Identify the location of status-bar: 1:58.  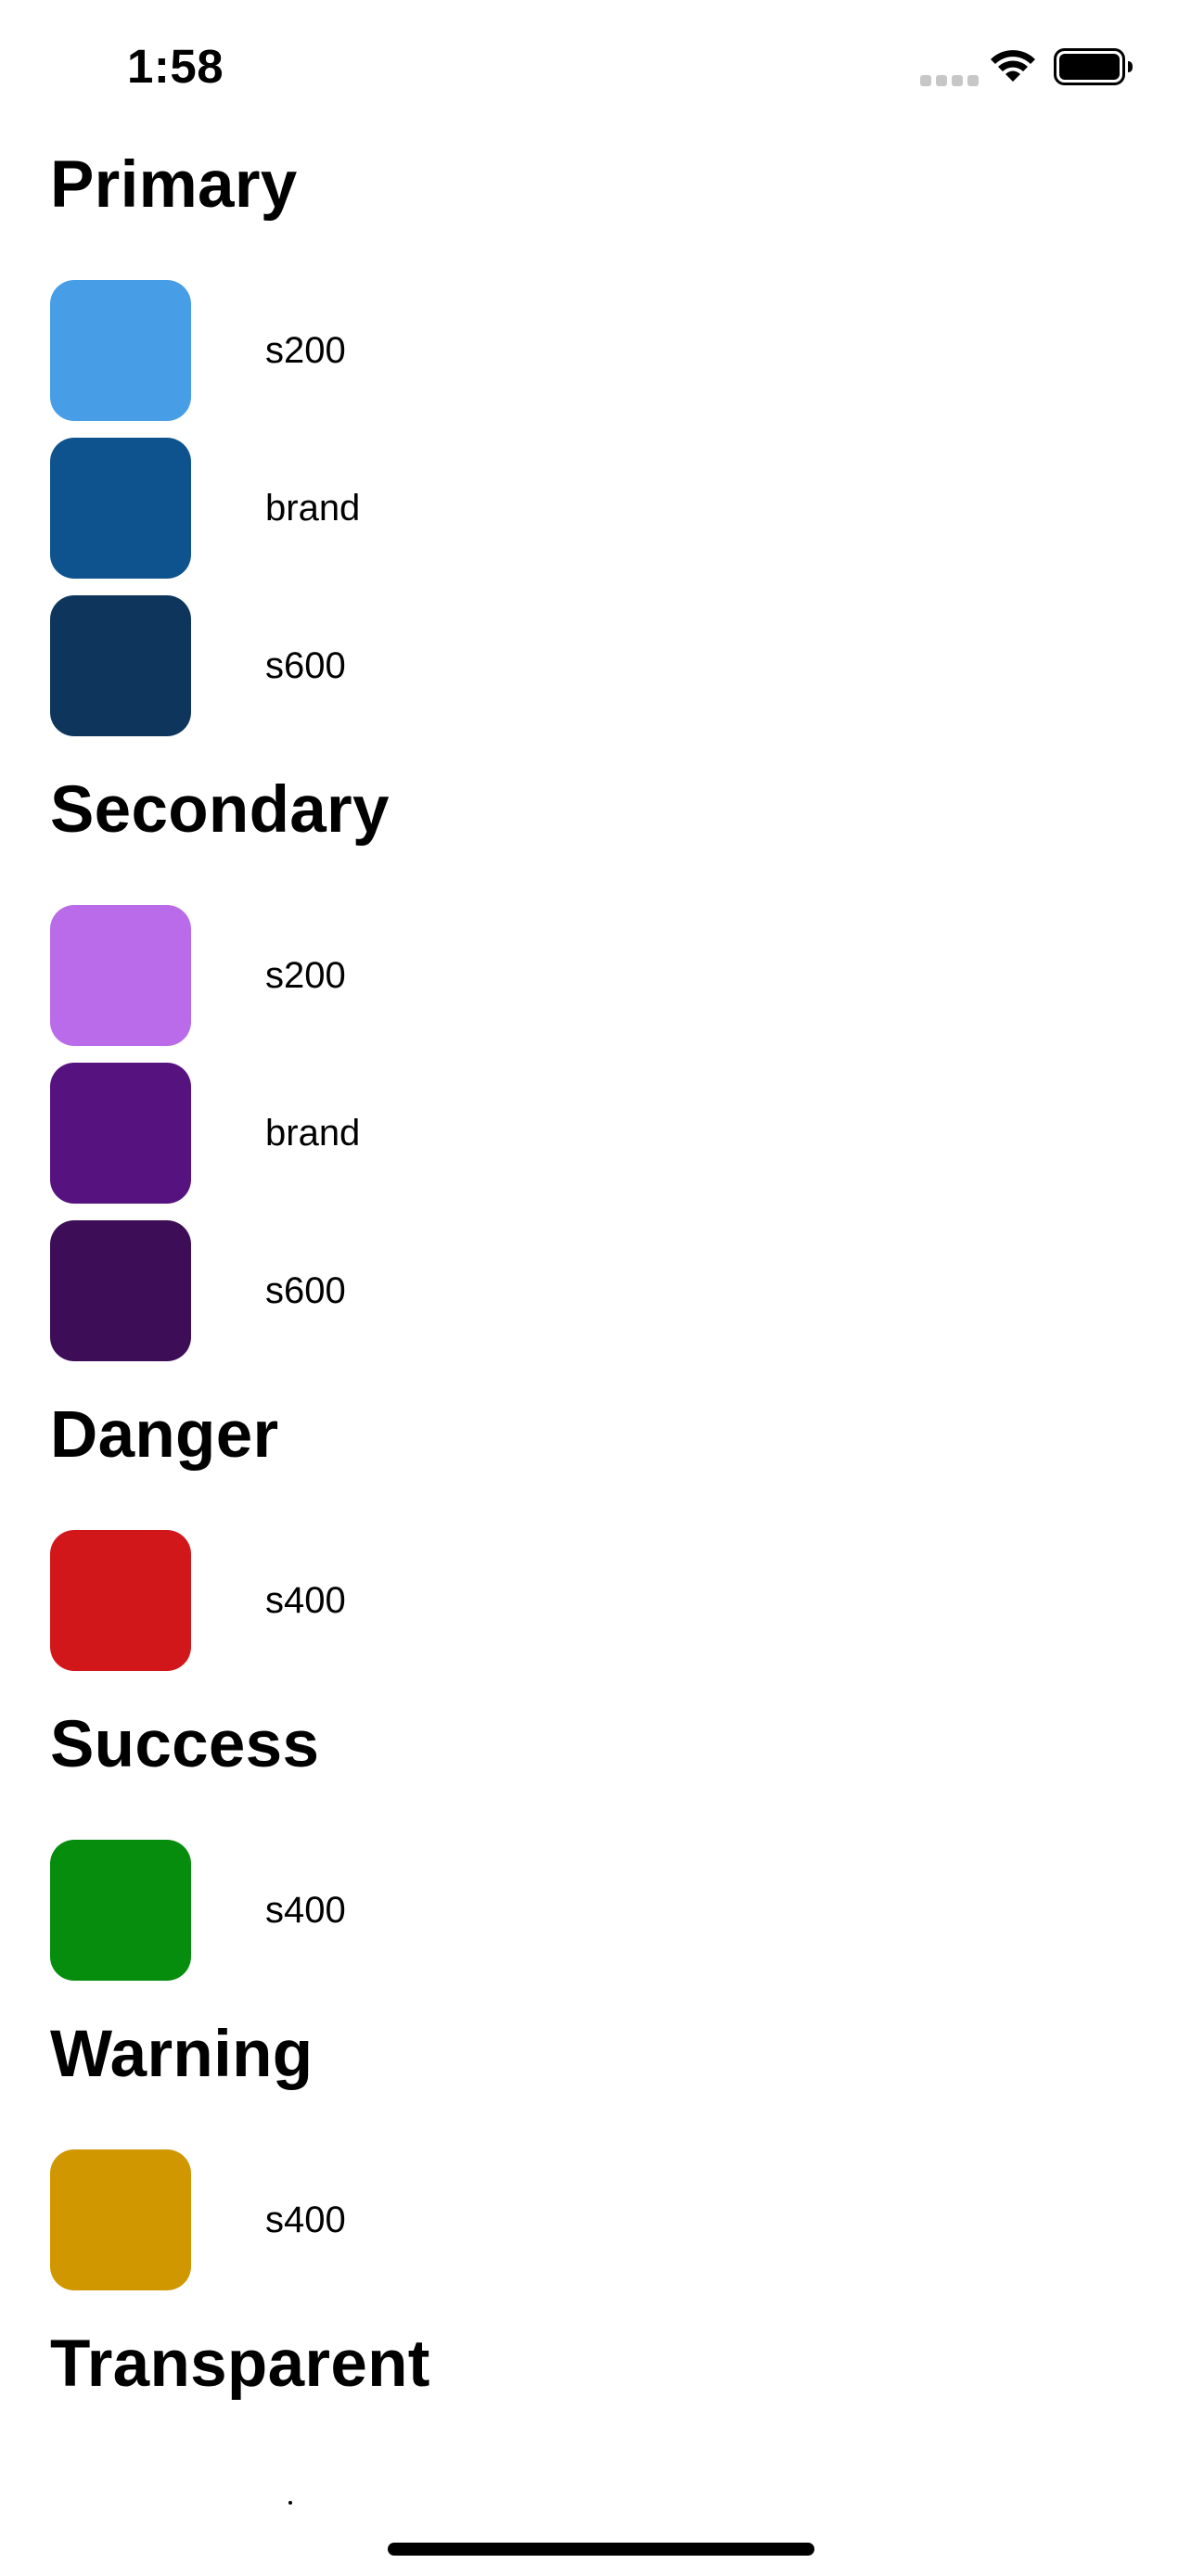
(595, 65).